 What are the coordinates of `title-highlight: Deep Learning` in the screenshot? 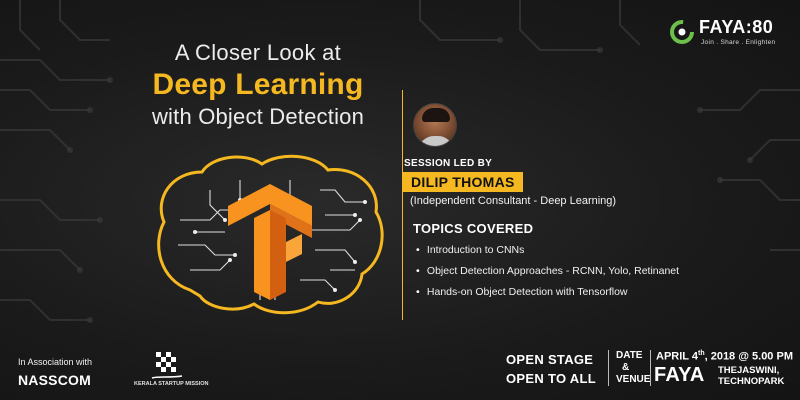 It's located at (258, 84).